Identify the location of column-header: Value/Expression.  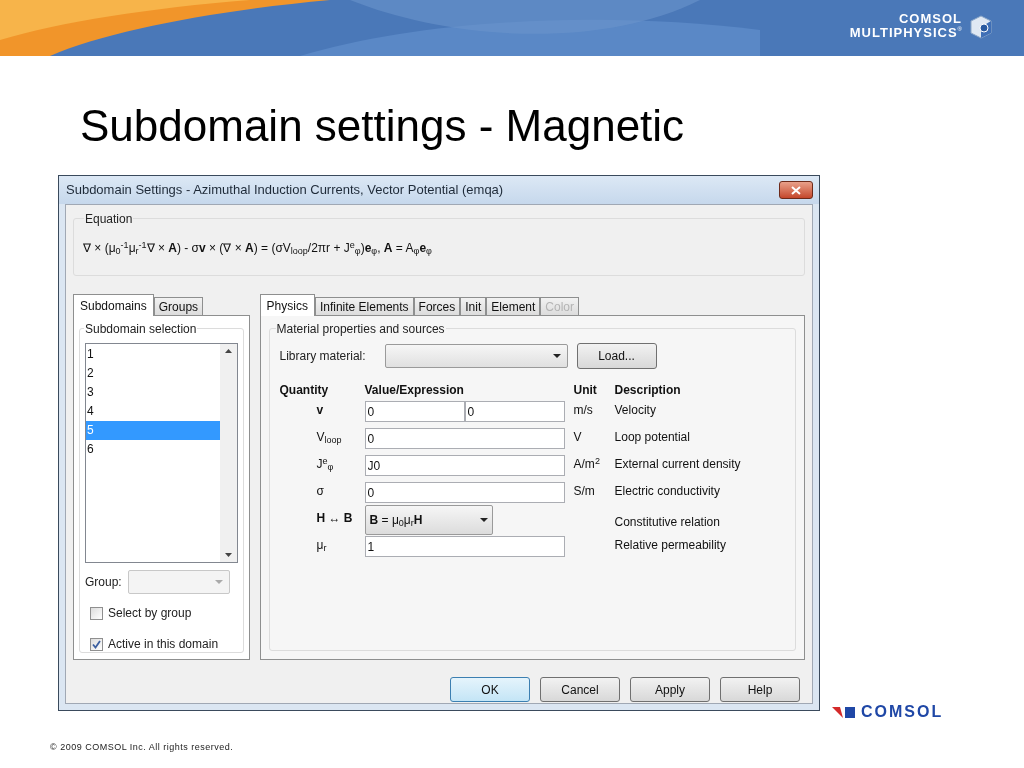
(414, 390).